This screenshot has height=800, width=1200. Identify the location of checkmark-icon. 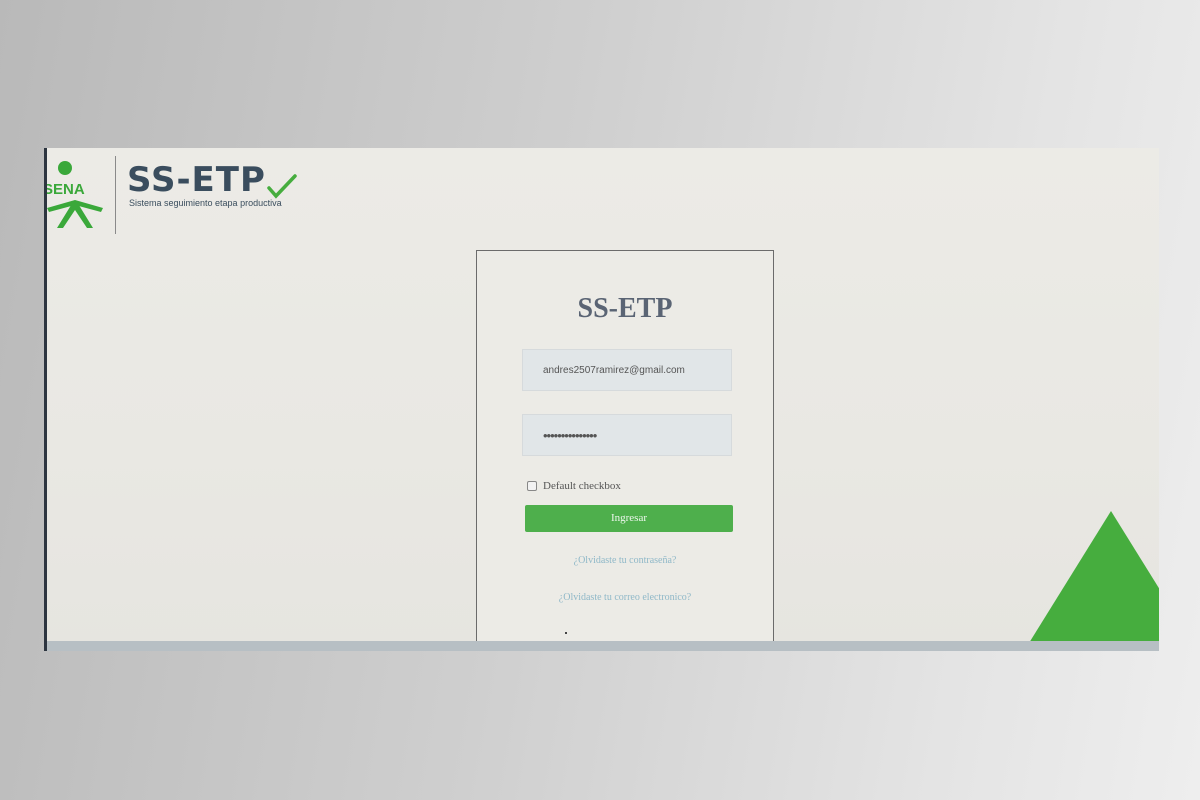
(282, 186).